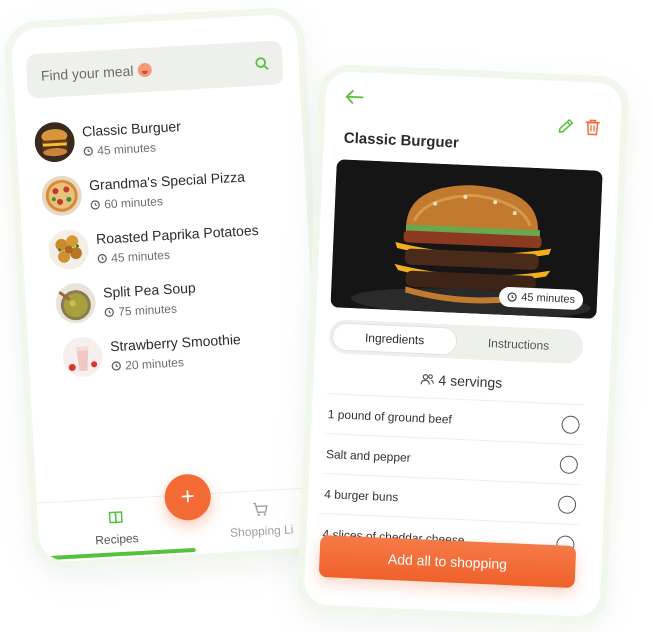 Image resolution: width=653 pixels, height=632 pixels. Describe the element at coordinates (83, 357) in the screenshot. I see `smoothie-thumb` at that location.